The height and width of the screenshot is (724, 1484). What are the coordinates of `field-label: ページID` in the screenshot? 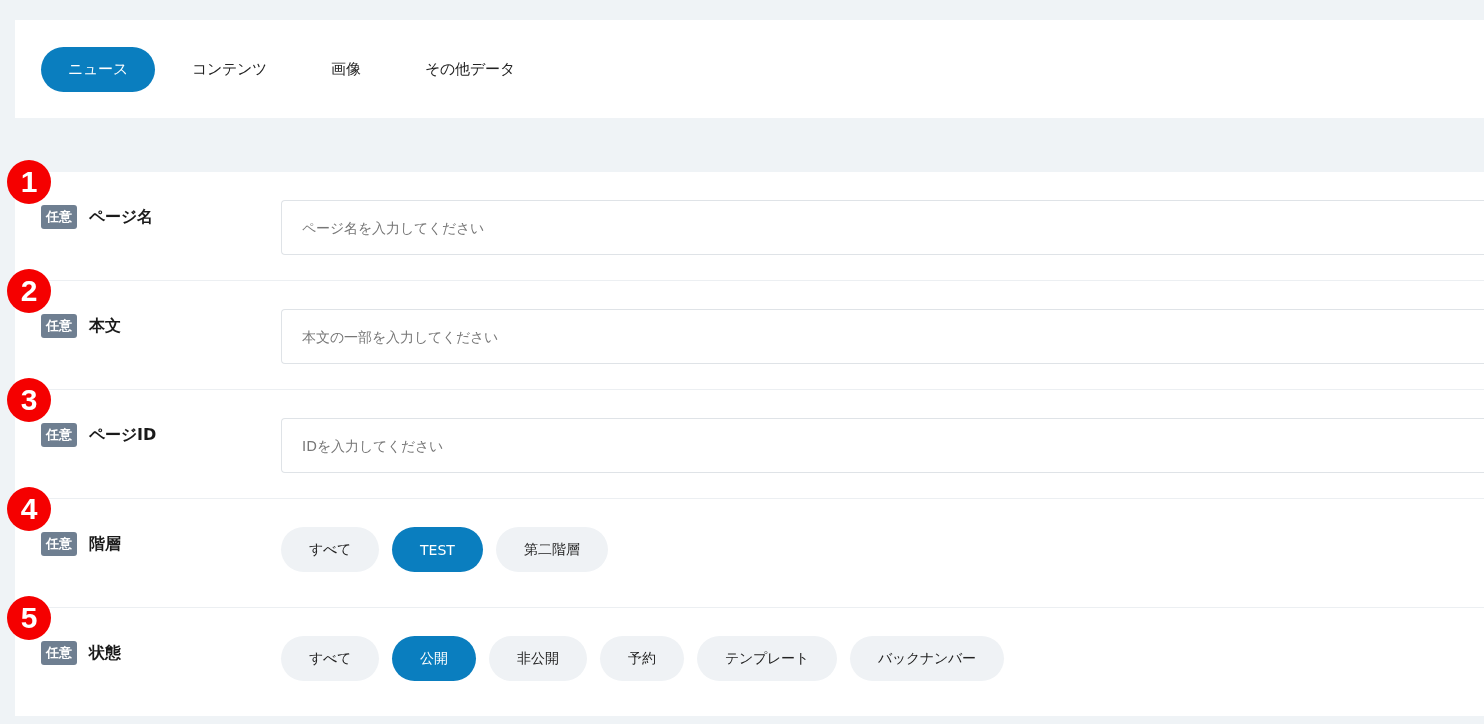 It's located at (123, 435).